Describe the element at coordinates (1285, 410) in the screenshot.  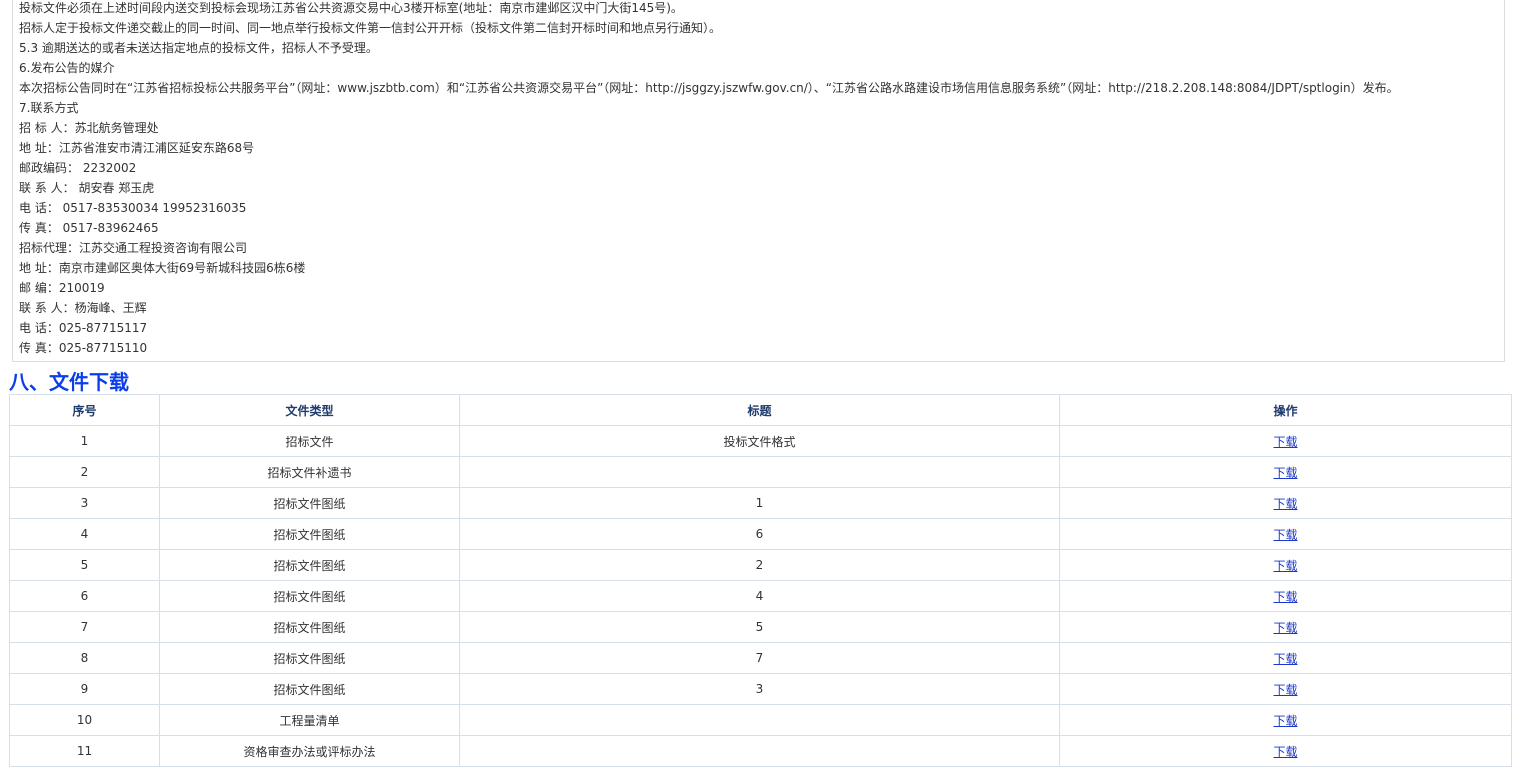
I see `column-header-action: 操作` at that location.